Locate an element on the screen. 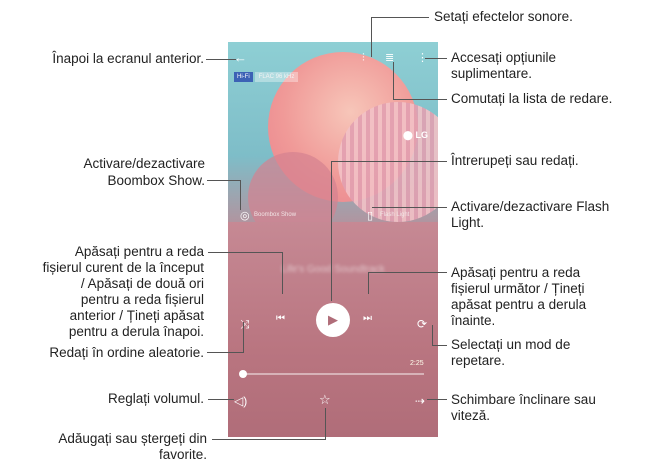 This screenshot has height=463, width=646. leader-speed is located at coordinates (437, 399).